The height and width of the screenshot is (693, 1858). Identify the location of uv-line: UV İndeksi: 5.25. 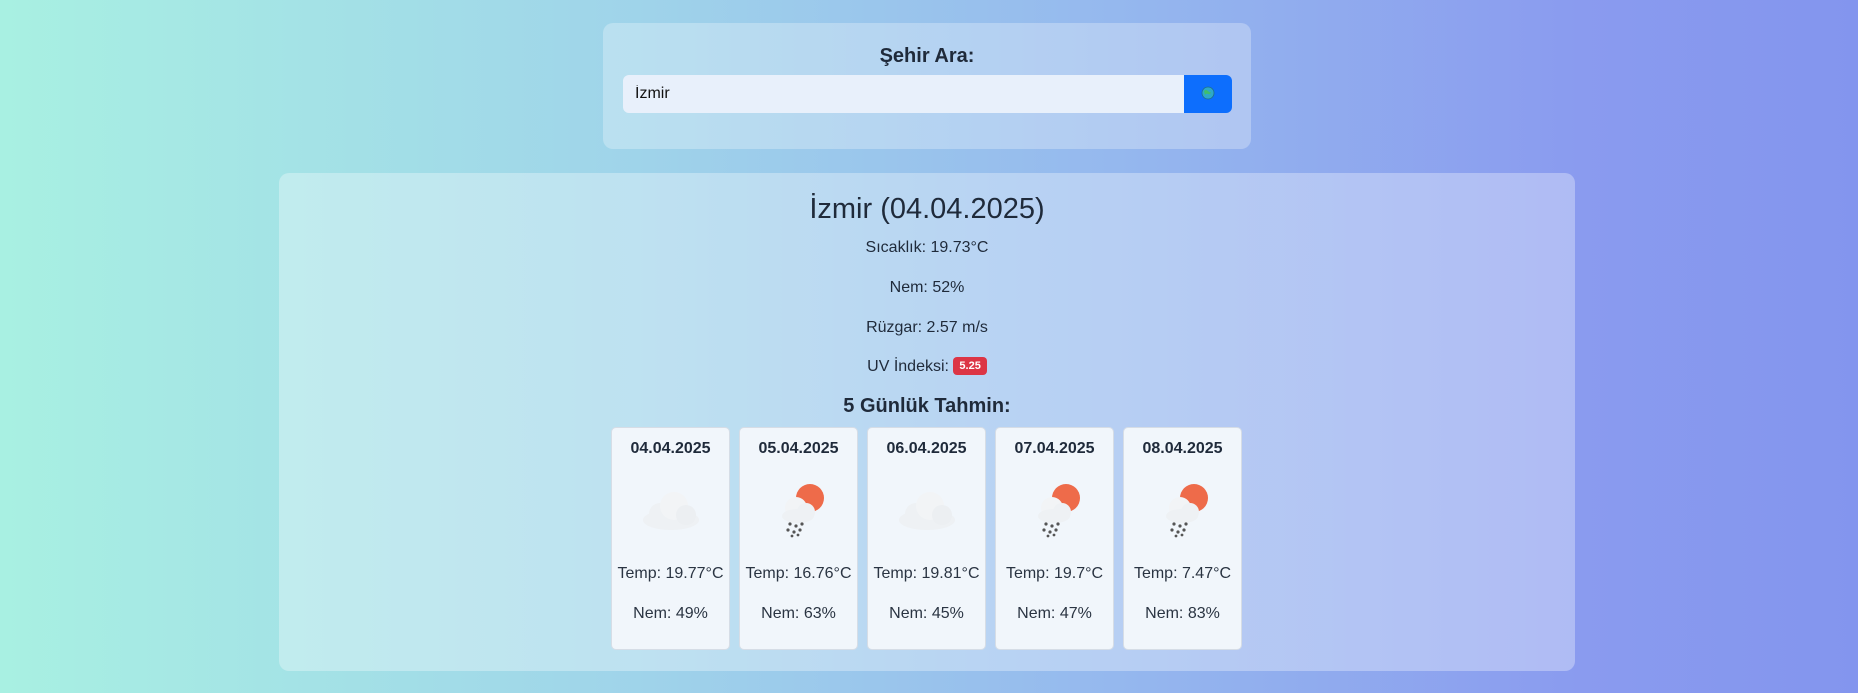
(927, 366).